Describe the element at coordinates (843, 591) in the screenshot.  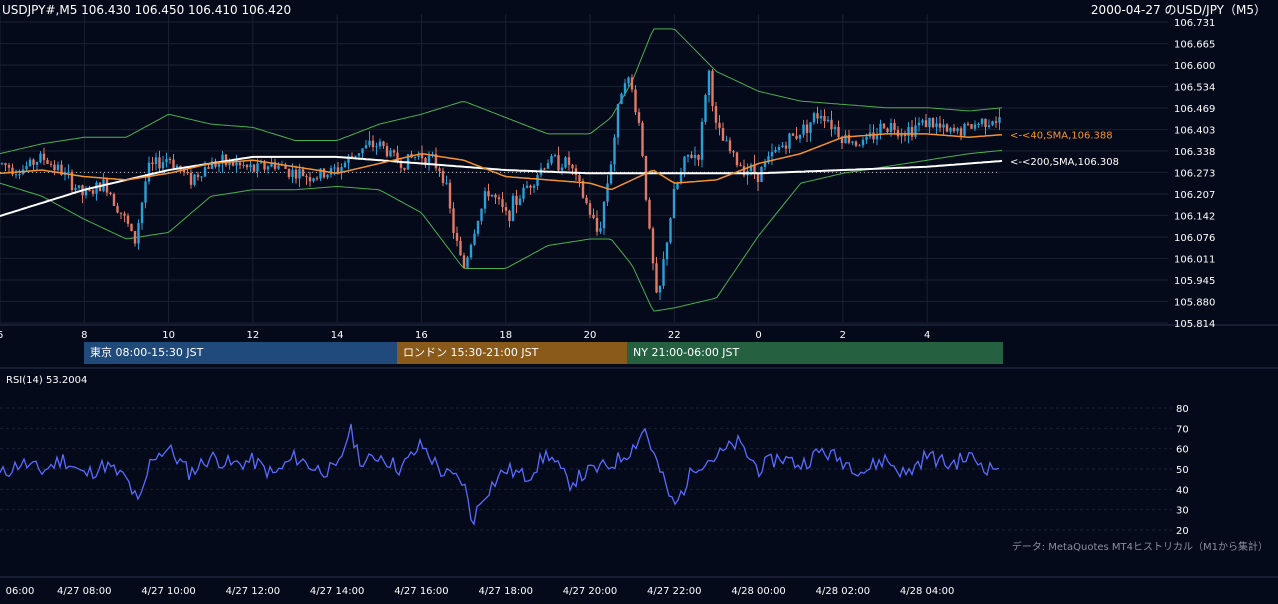
I see `time-axis-label: 4/28 02:00` at that location.